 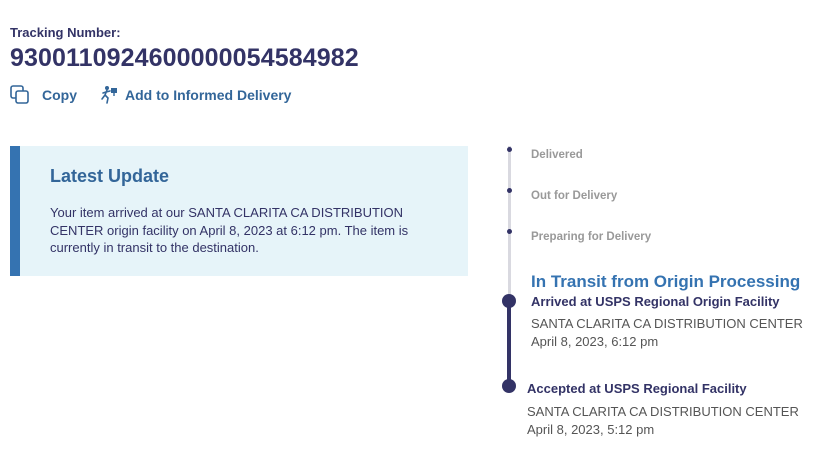 I want to click on timeline-dot-current, so click(x=509, y=301).